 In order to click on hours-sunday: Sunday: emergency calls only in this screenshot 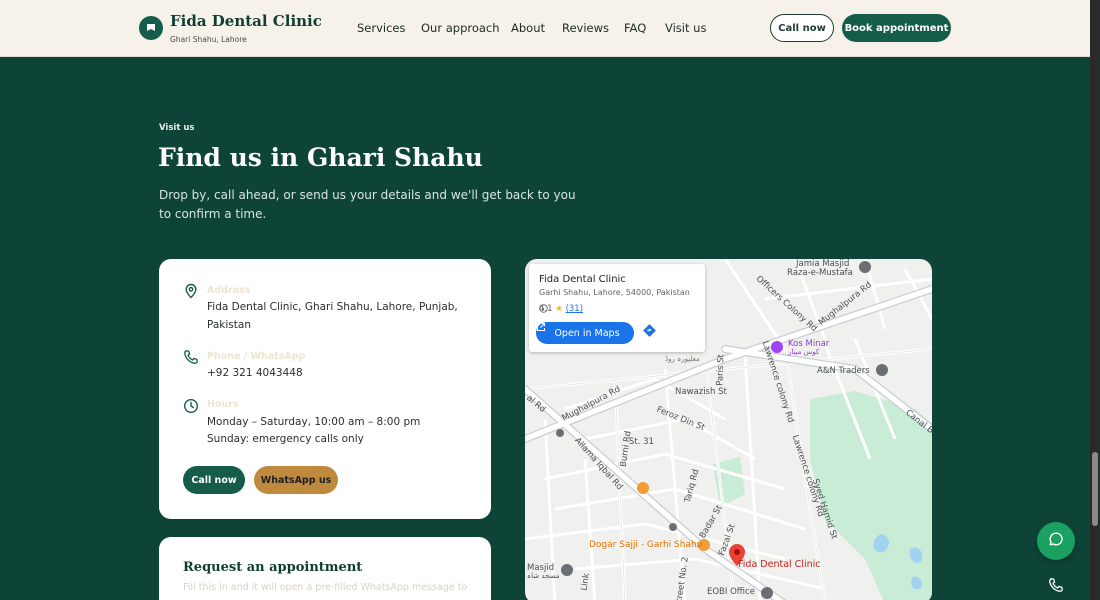, I will do `click(285, 439)`.